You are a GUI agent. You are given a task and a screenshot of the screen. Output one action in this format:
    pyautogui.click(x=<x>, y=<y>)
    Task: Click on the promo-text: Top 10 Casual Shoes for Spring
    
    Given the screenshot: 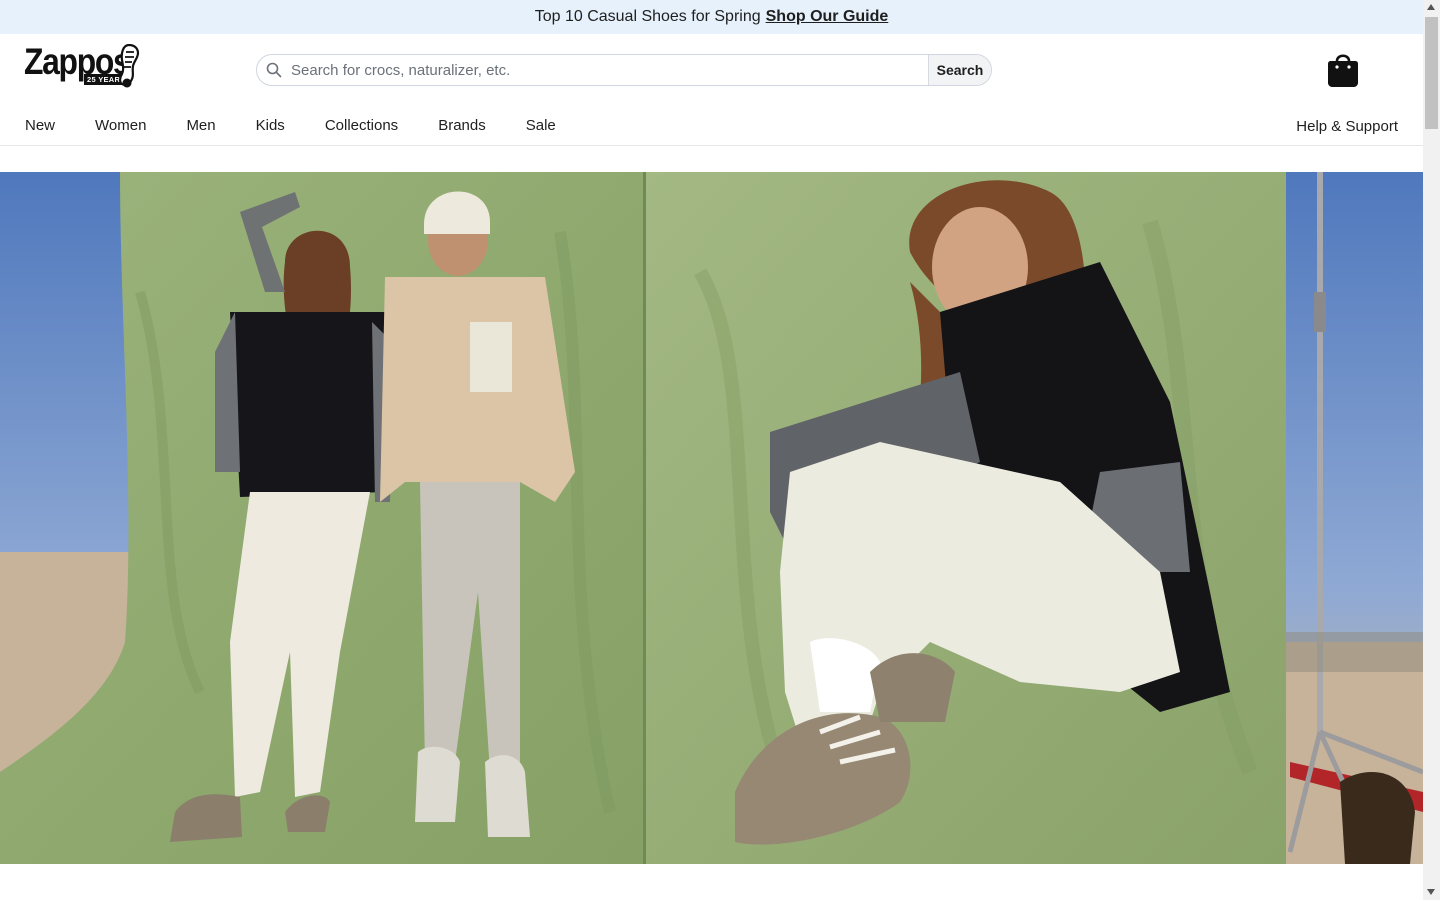 What is the action you would take?
    pyautogui.click(x=647, y=16)
    